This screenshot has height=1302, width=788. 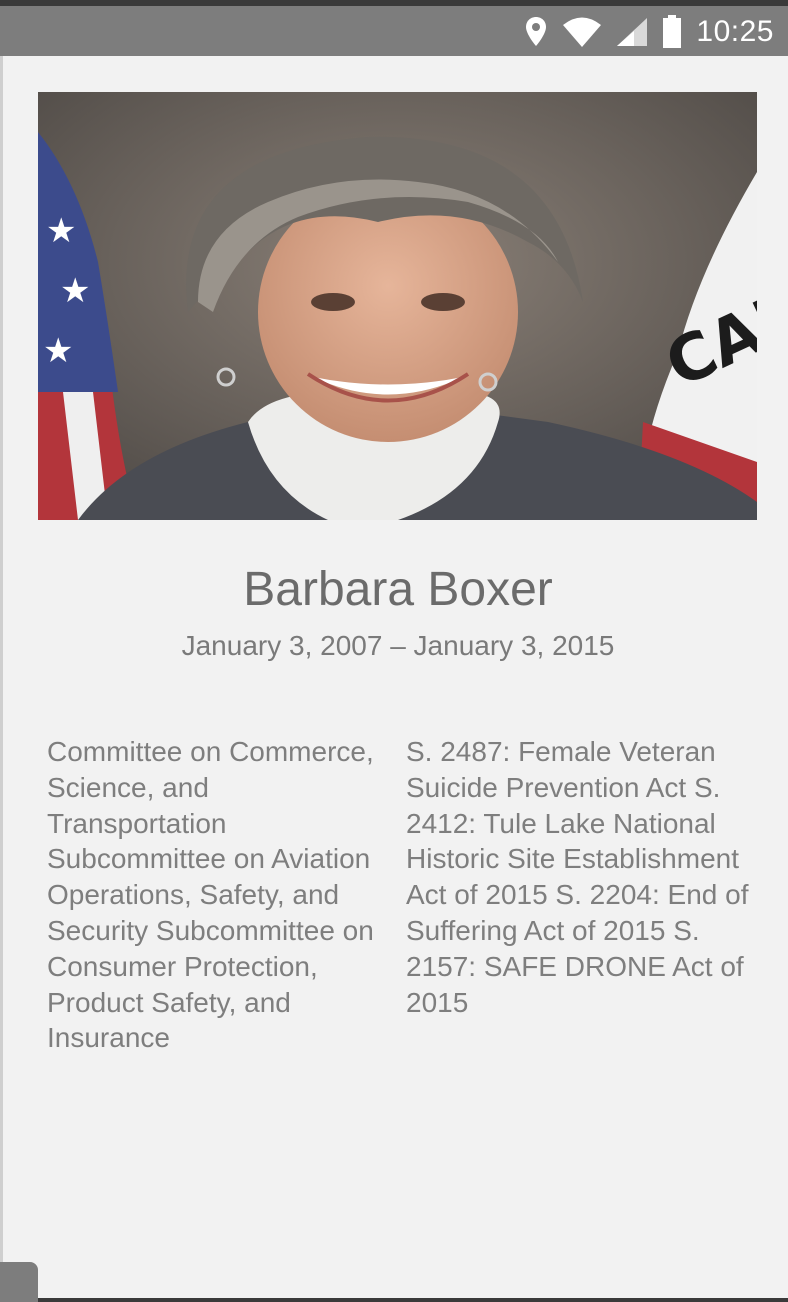 I want to click on status-icons: 10:25, so click(x=649, y=32).